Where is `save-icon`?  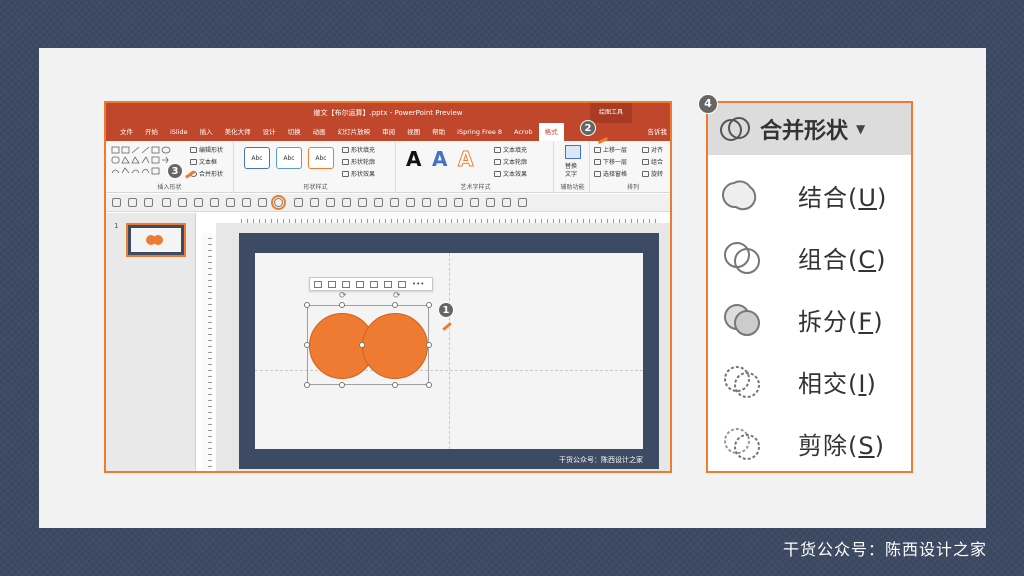
save-icon is located at coordinates (166, 202).